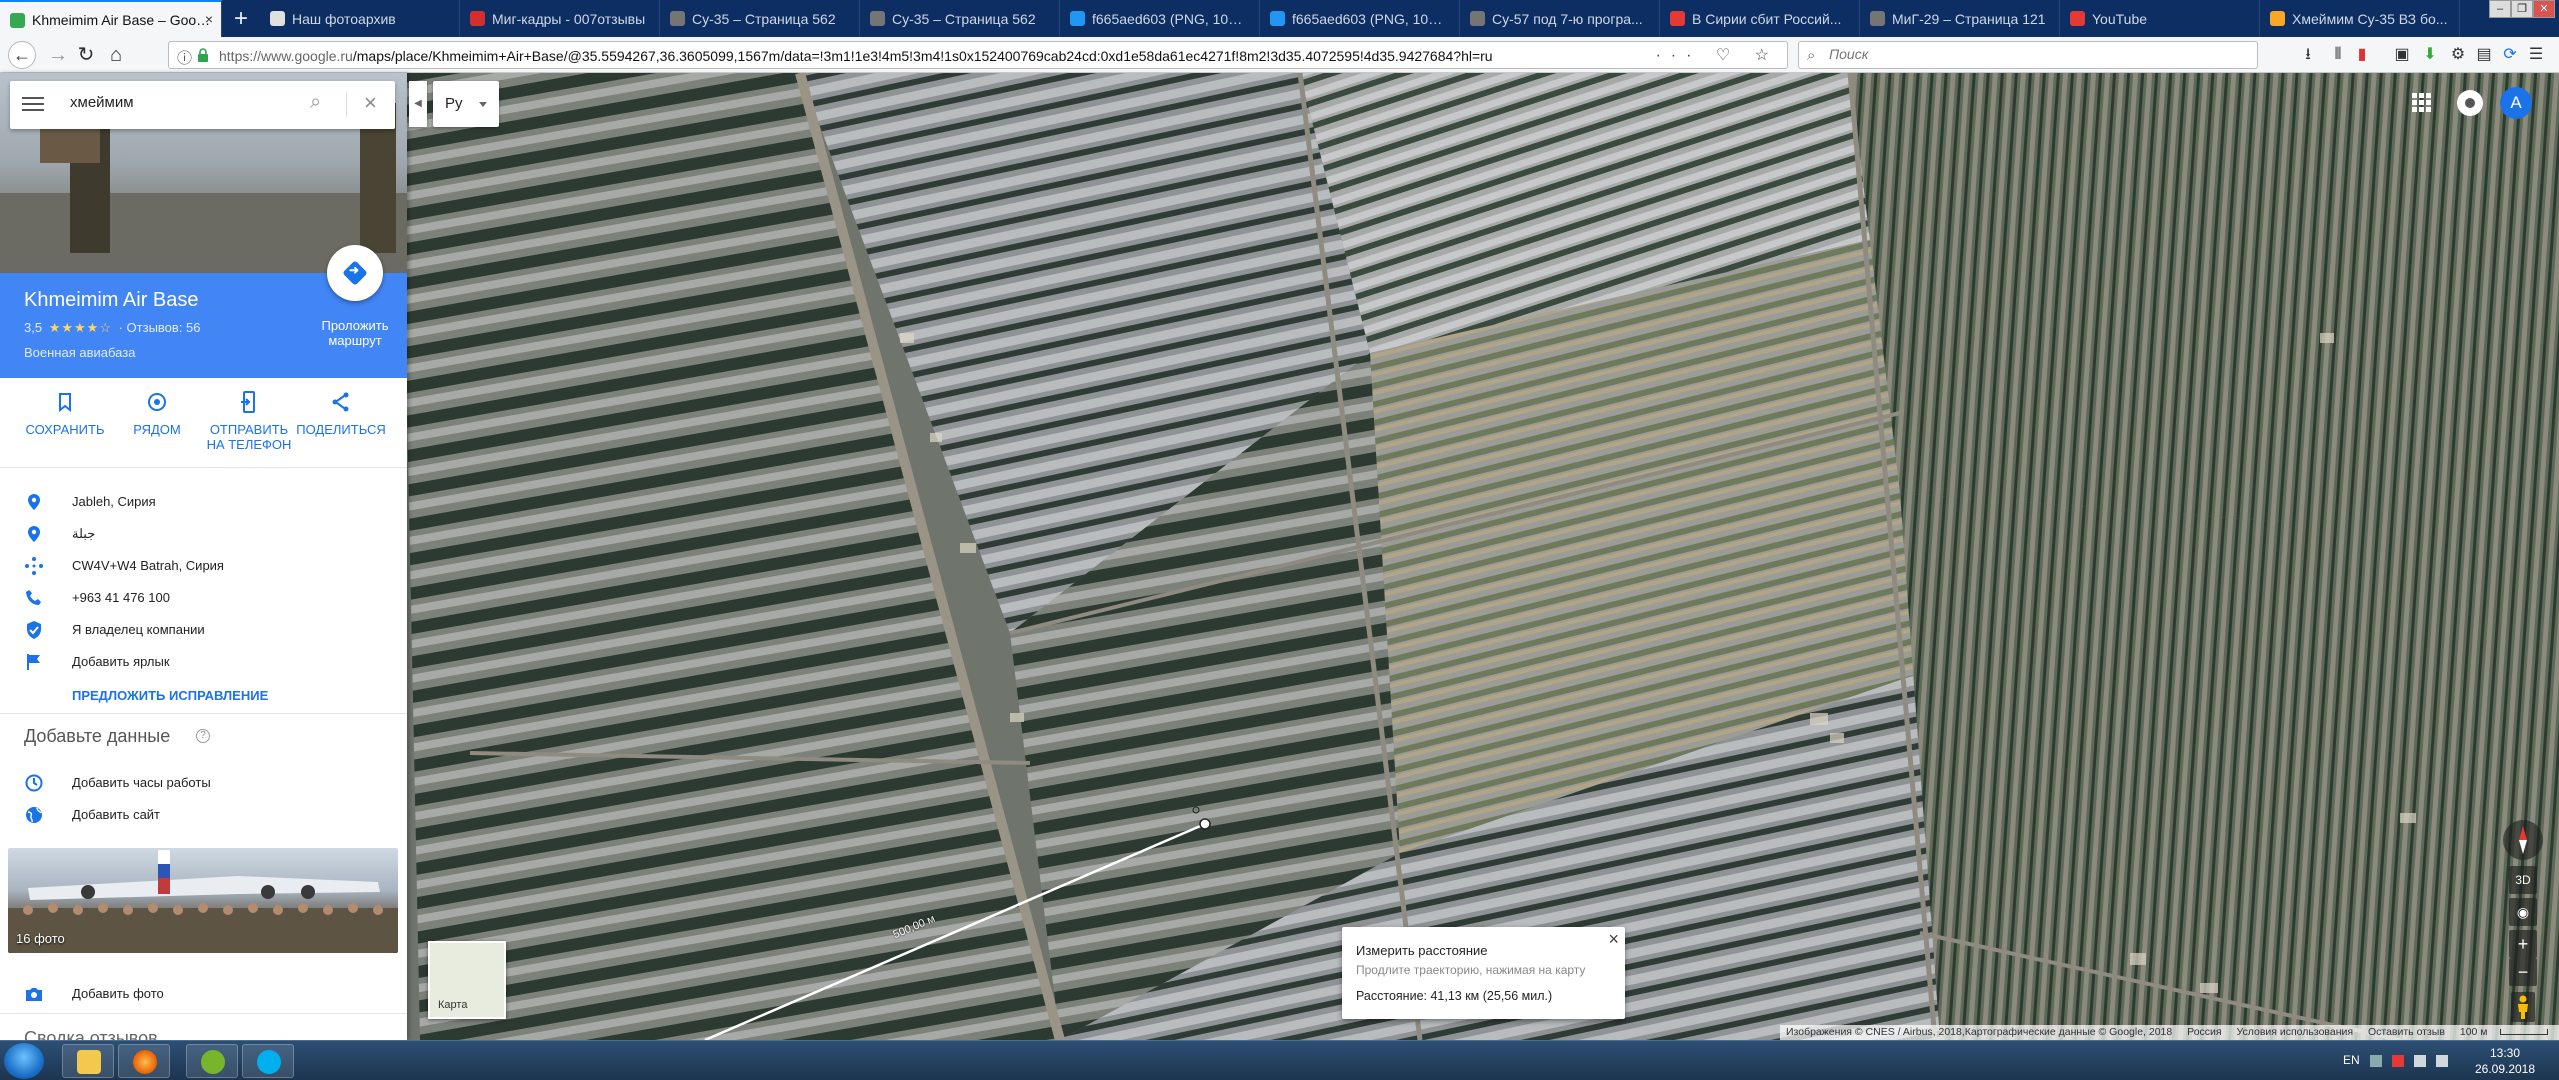  Describe the element at coordinates (1279, 1060) in the screenshot. I see `taskbar: EN 13:30 26.09.2018` at that location.